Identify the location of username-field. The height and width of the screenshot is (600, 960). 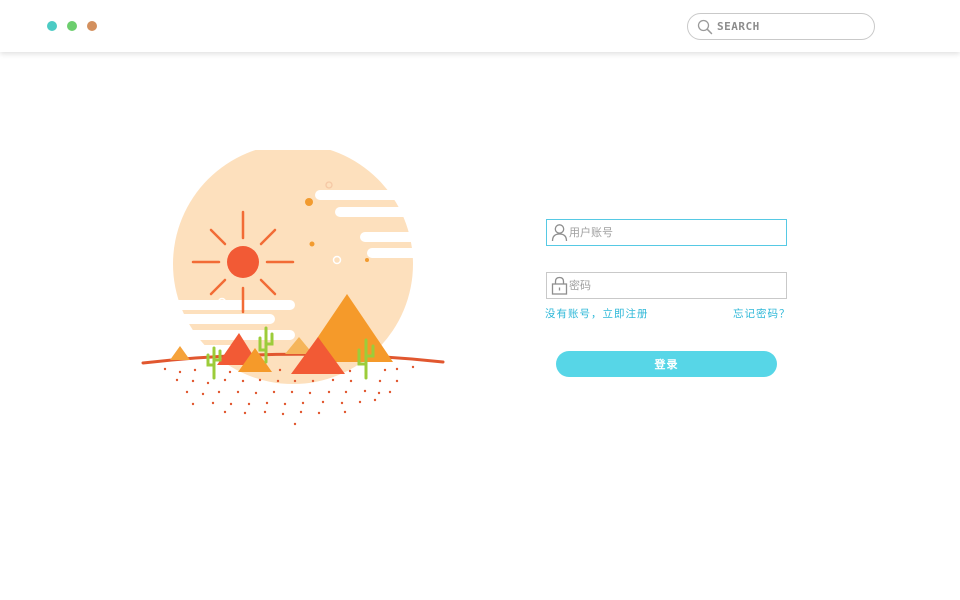
(666, 232).